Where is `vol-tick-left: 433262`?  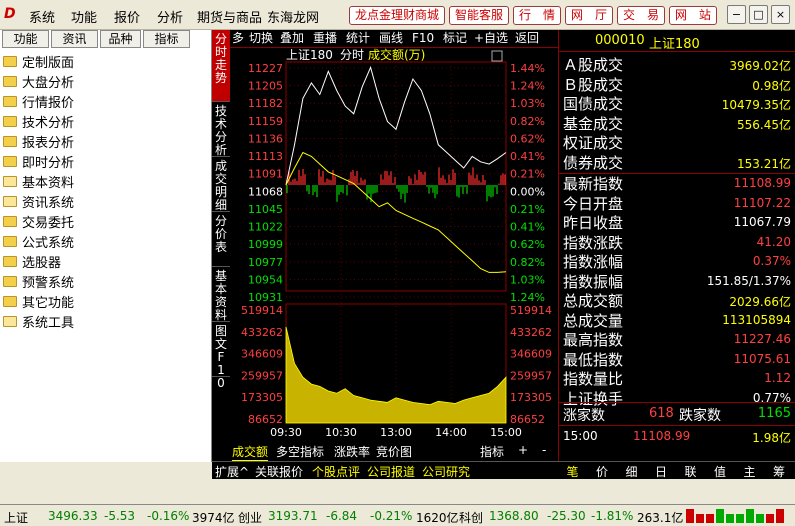
vol-tick-left: 433262 is located at coordinates (262, 332).